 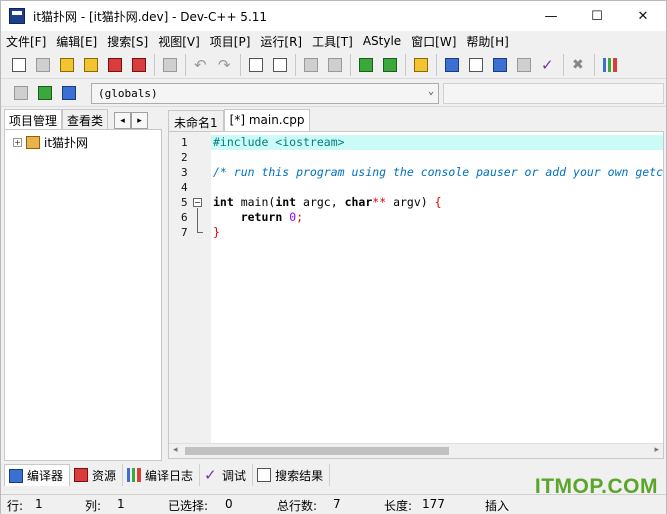 What do you see at coordinates (37, 475) in the screenshot?
I see `tab-compiler: 编译器` at bounding box center [37, 475].